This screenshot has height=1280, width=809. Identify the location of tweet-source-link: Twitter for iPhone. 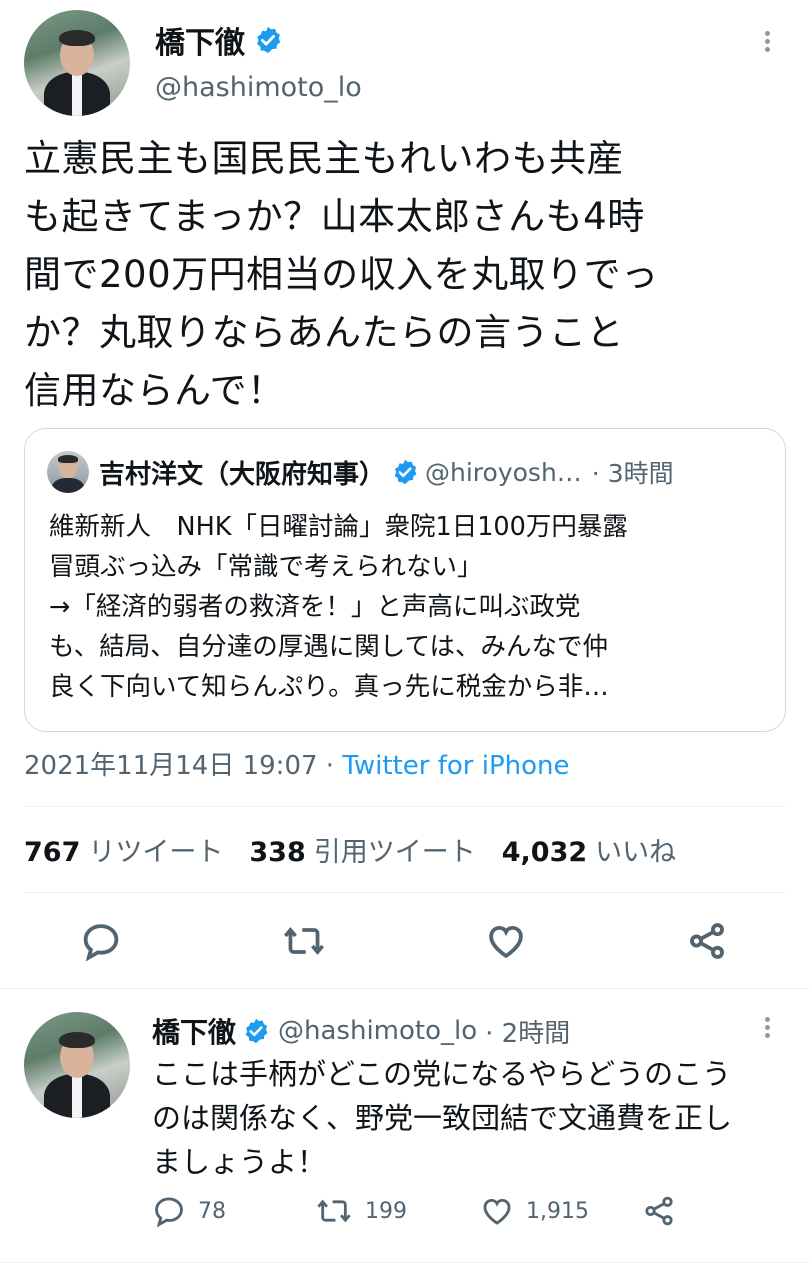
(455, 766).